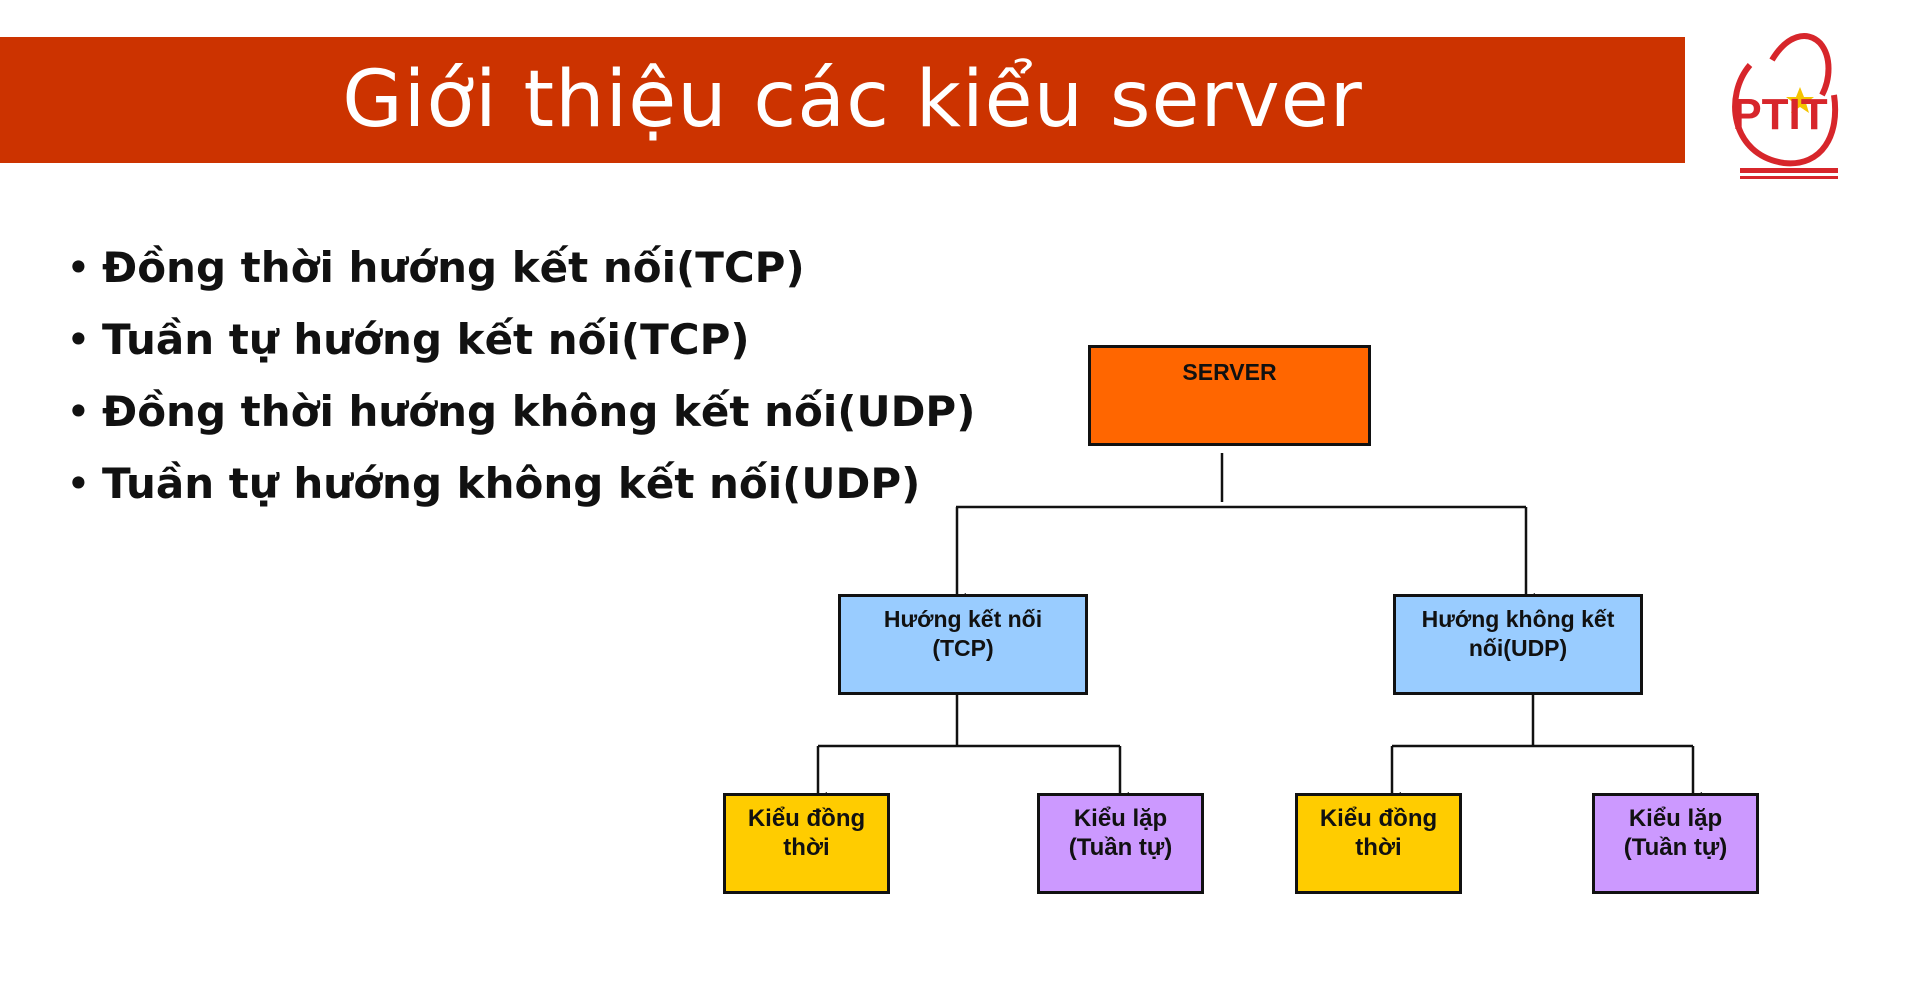 Image resolution: width=1909 pixels, height=993 pixels. What do you see at coordinates (963, 648) in the screenshot?
I see `tcp-label-line2: (TCP)` at bounding box center [963, 648].